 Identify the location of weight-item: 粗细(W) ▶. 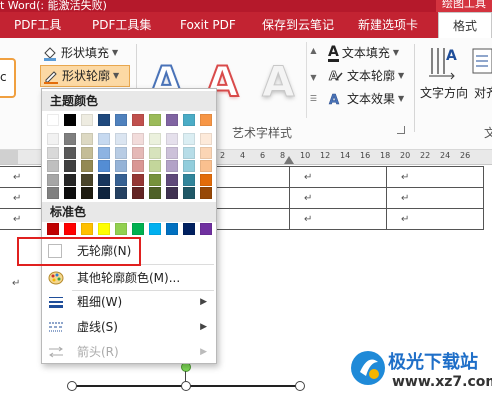
(129, 302).